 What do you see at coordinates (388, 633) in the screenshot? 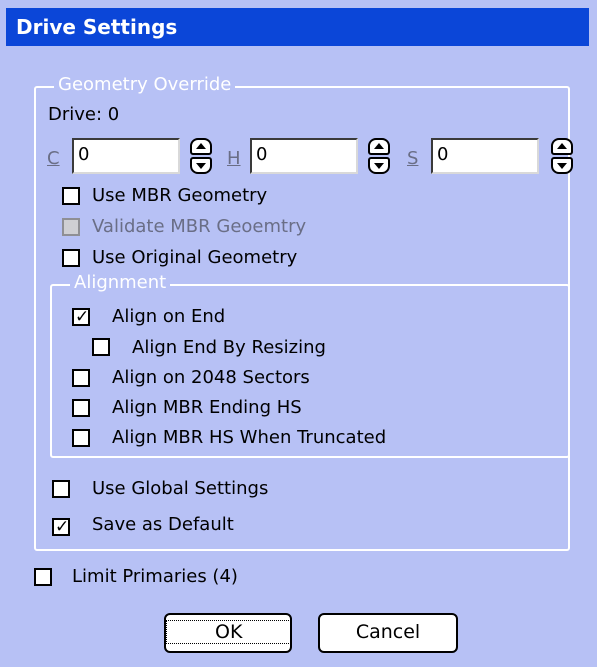
I see `cancel-button: Cancel` at bounding box center [388, 633].